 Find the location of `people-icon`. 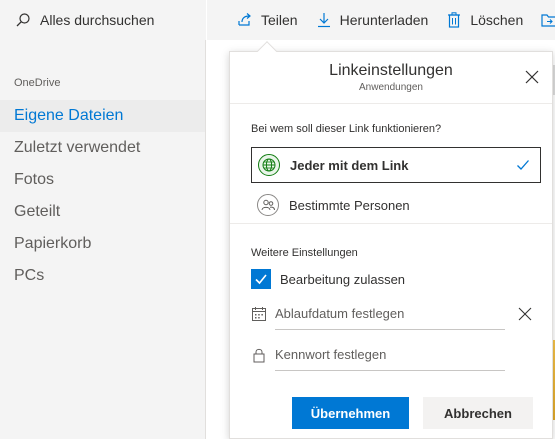

people-icon is located at coordinates (268, 205).